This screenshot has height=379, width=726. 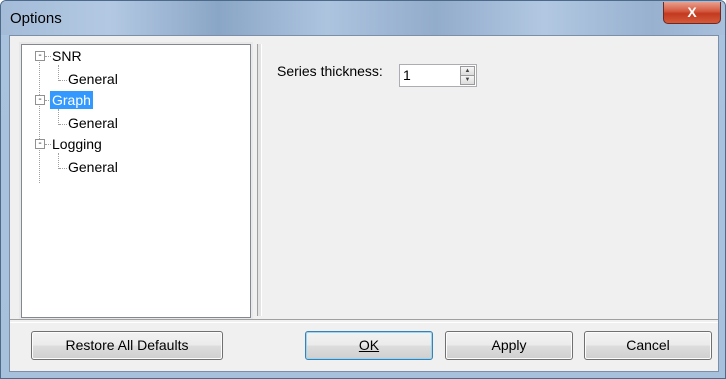 I want to click on spin-buttons: ▲ ▼, so click(x=467, y=75).